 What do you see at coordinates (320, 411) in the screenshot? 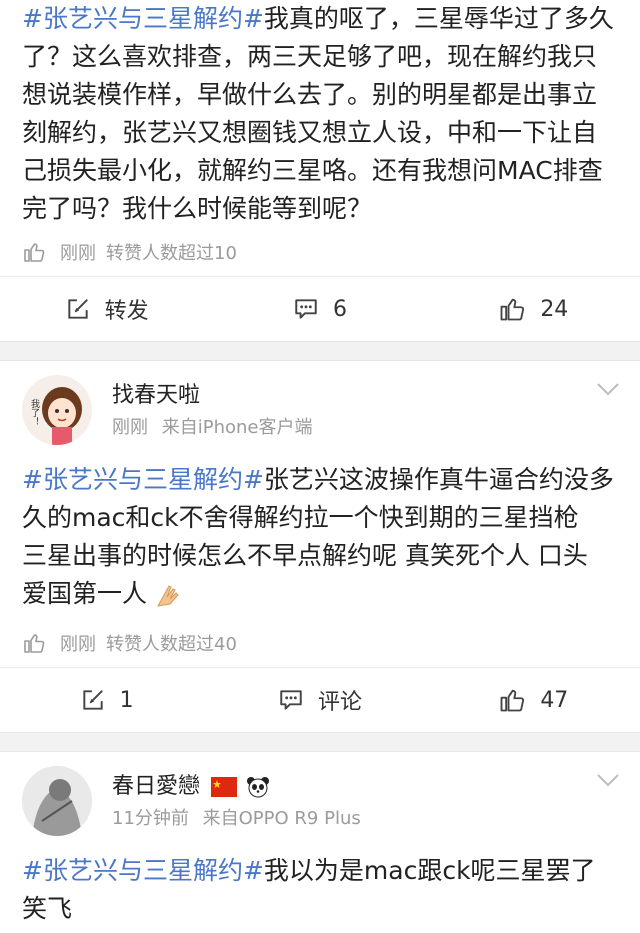
I see `post-header: 我了！ 找春天啦 刚刚 来自iPhone客户端` at bounding box center [320, 411].